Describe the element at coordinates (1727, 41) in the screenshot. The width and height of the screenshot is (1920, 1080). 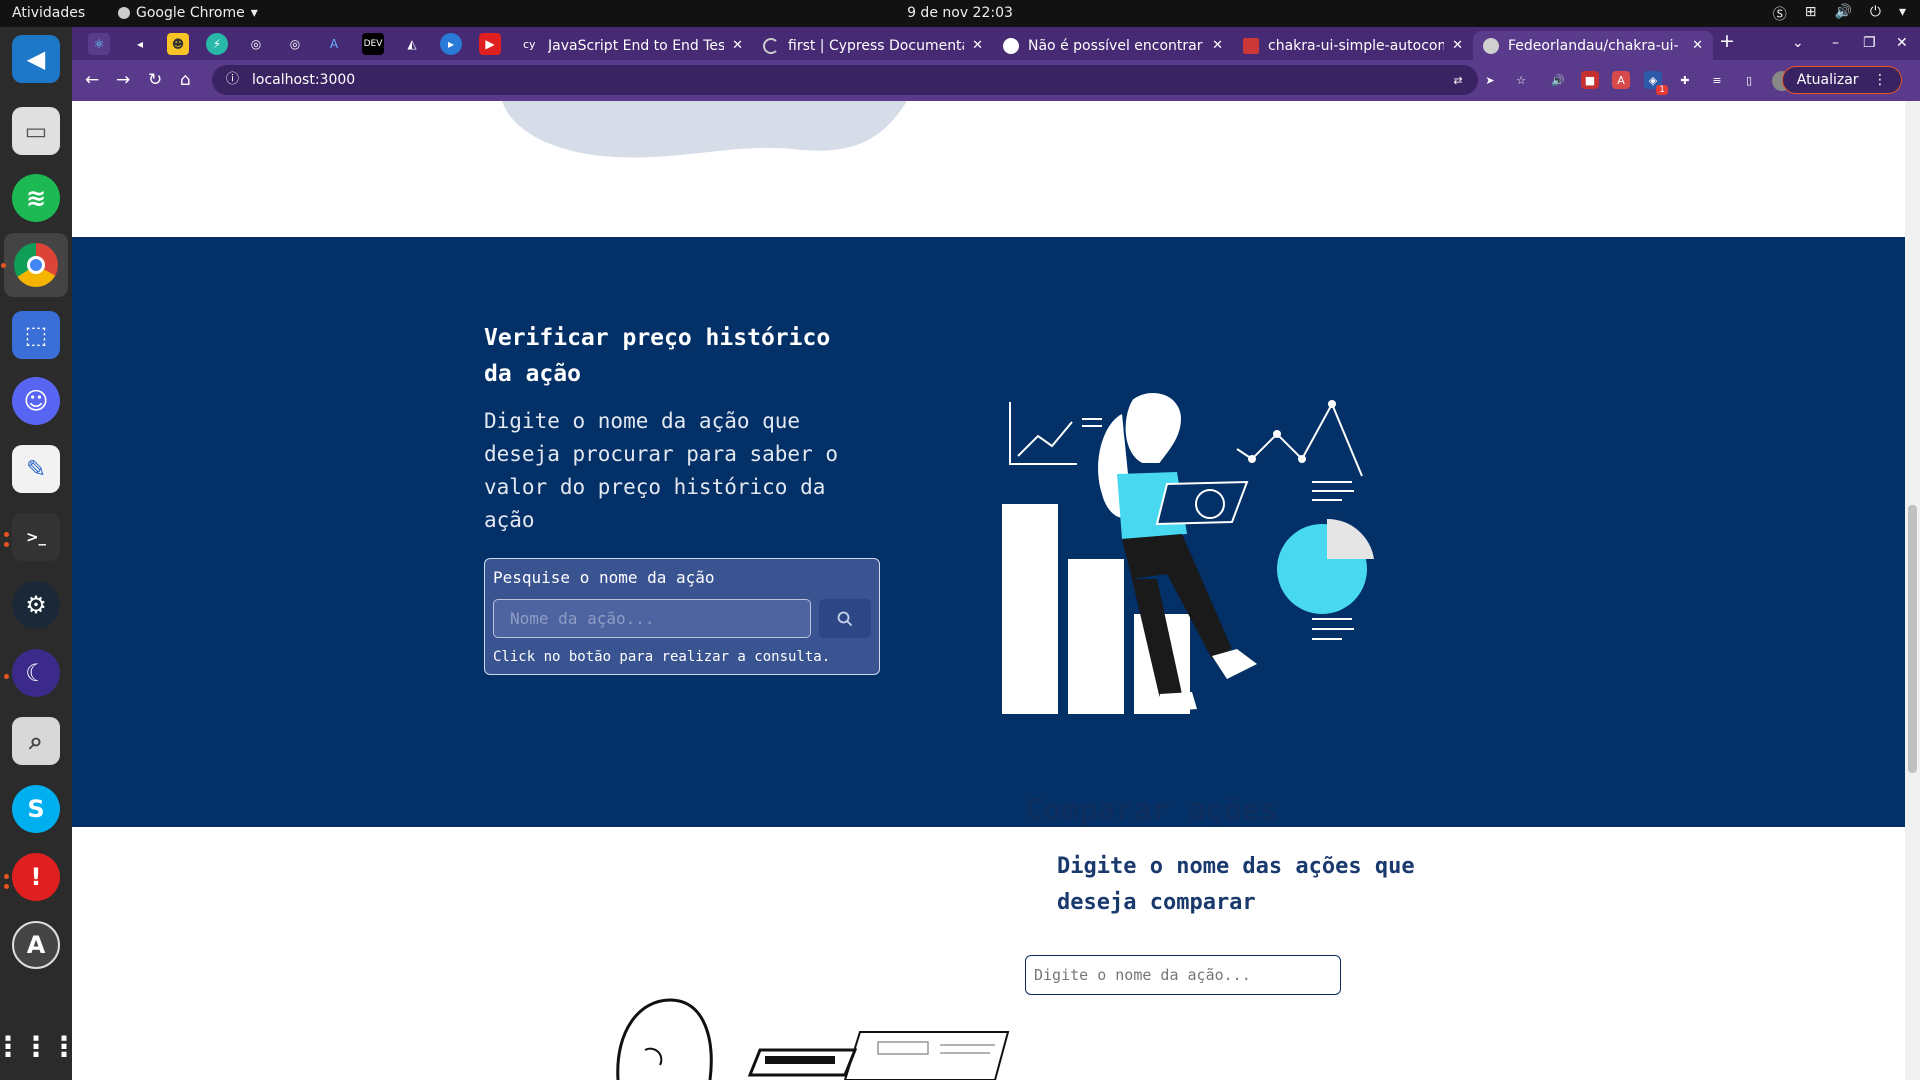
I see `new-tab-button: +` at that location.